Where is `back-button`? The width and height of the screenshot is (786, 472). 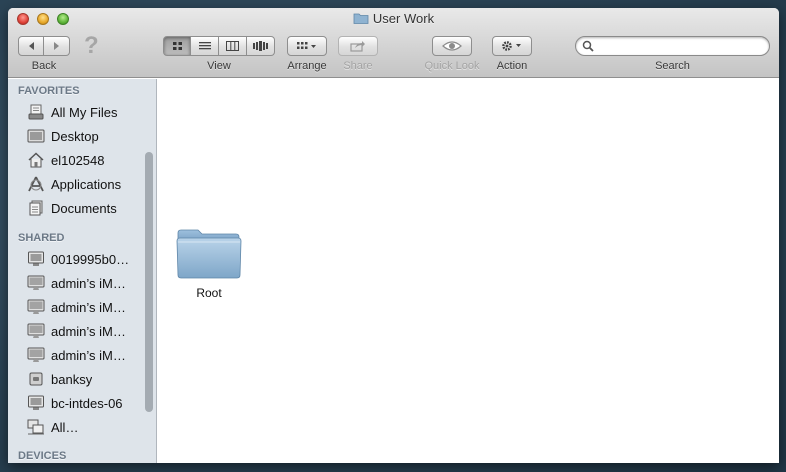 back-button is located at coordinates (31, 46).